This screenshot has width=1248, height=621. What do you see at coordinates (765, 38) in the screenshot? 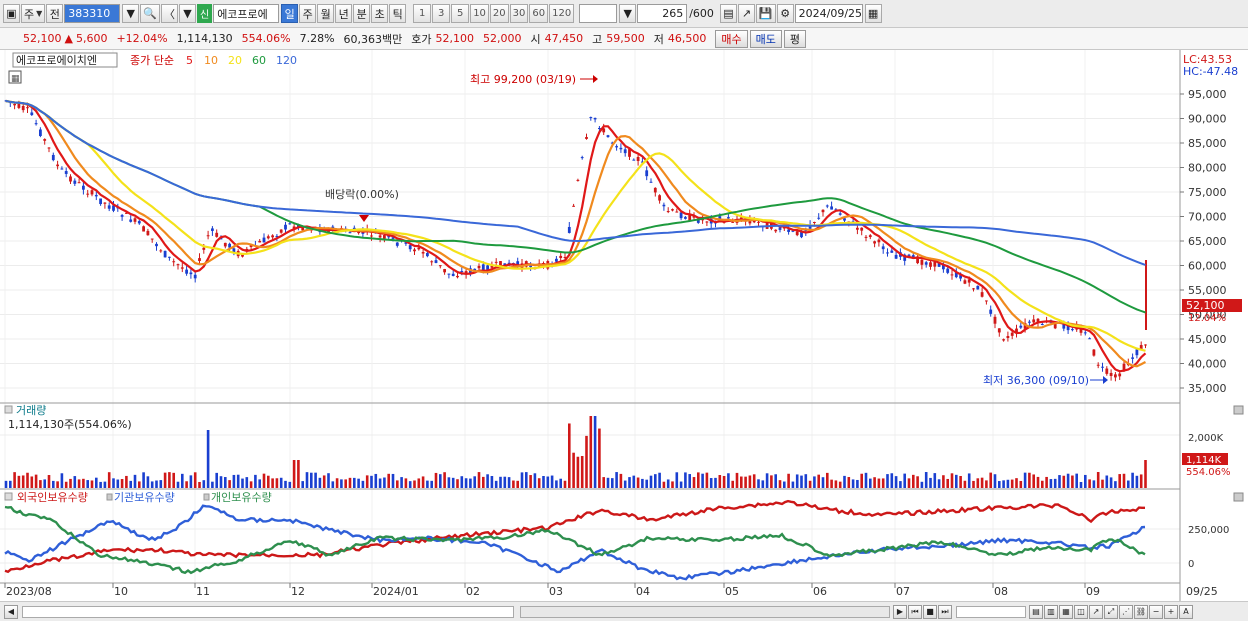
I see `sell-button: 매도` at bounding box center [765, 38].